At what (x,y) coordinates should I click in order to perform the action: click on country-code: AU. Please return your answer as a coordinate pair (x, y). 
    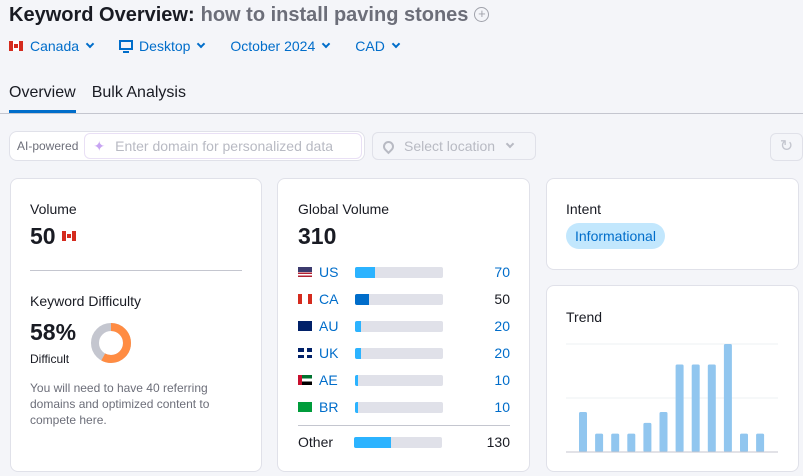
    Looking at the image, I should click on (337, 326).